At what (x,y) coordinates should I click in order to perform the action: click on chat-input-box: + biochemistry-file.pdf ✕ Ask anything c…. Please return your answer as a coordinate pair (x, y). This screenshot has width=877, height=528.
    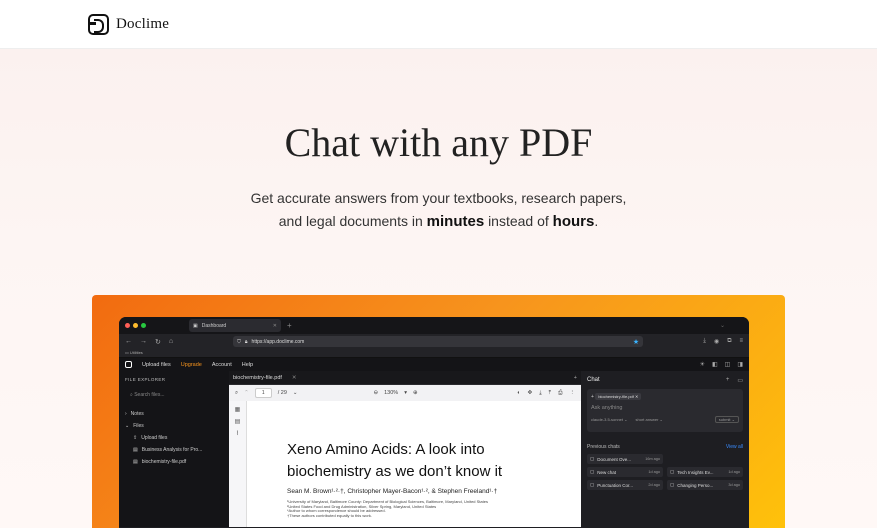
    Looking at the image, I should click on (665, 410).